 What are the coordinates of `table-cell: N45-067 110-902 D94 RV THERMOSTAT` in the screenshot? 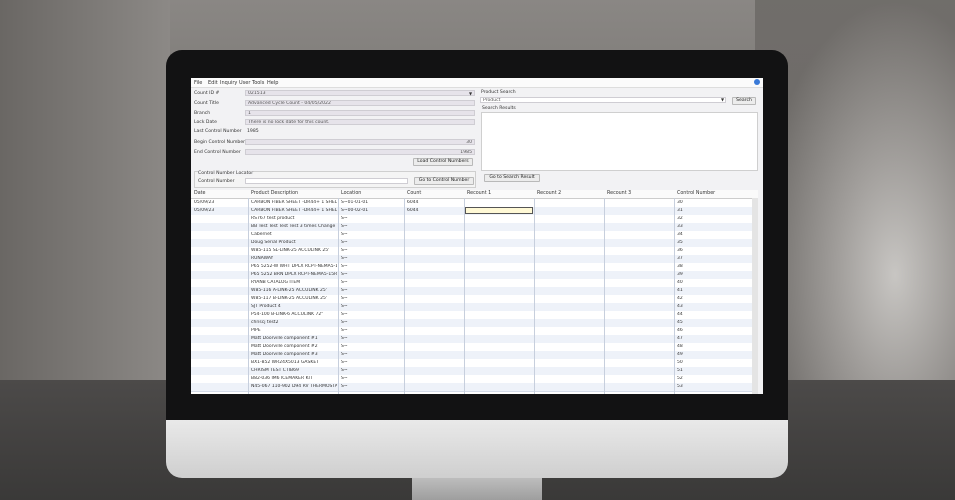 It's located at (294, 386).